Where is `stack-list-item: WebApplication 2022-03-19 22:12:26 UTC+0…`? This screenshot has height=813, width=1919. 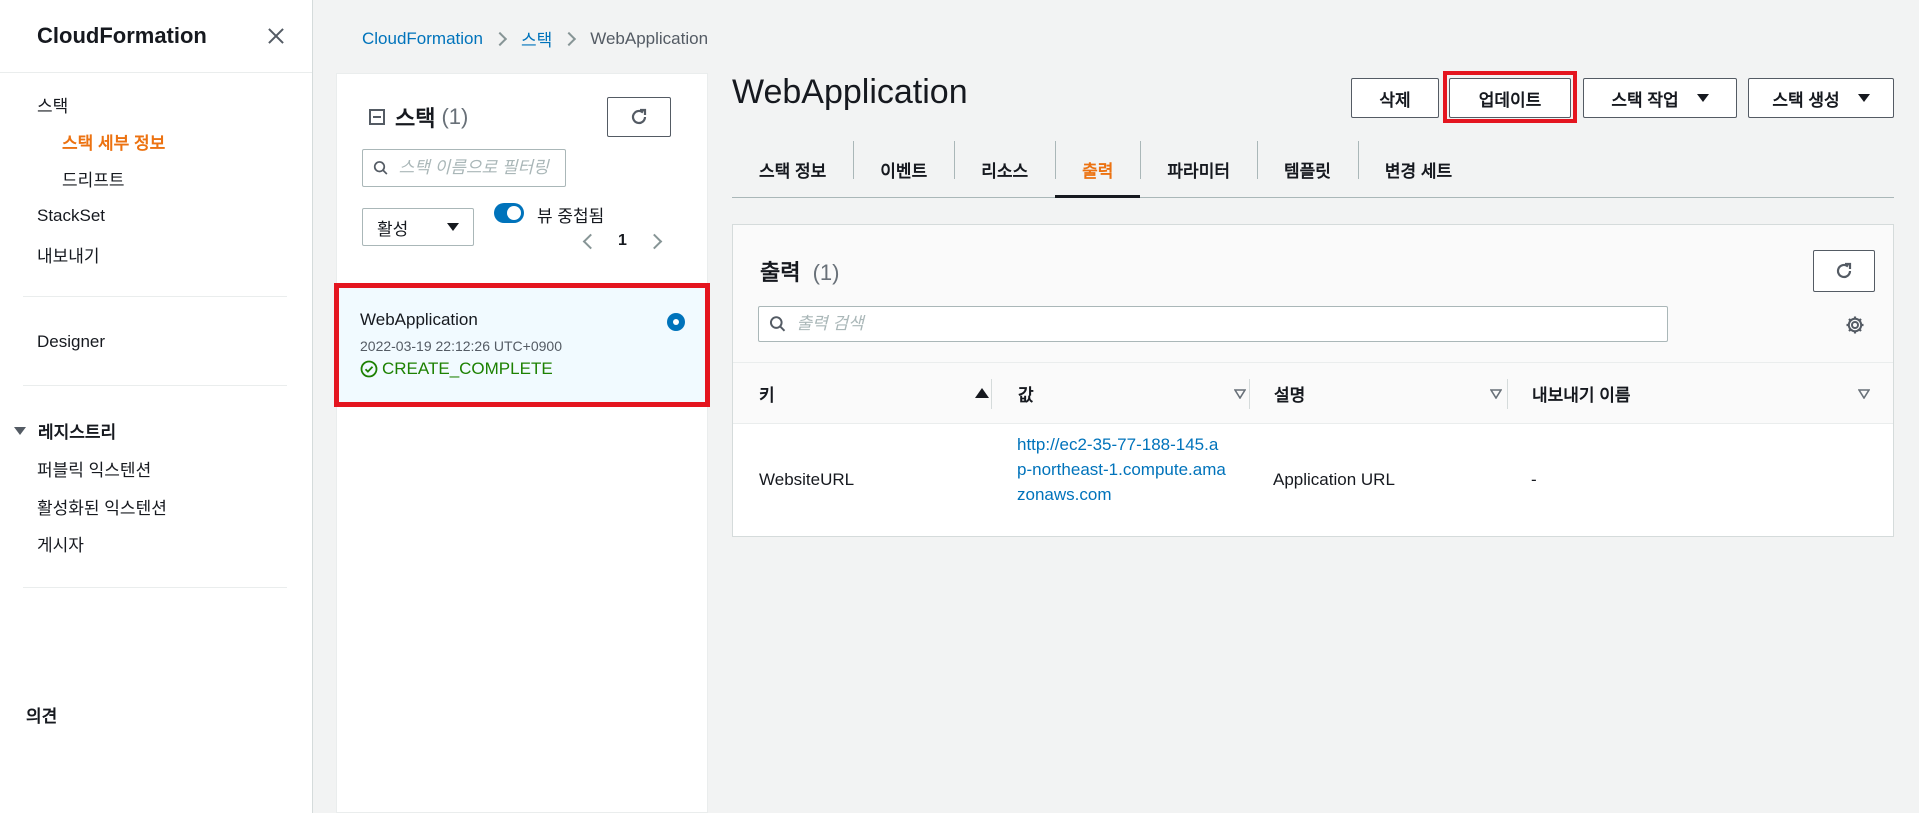
stack-list-item: WebApplication 2022-03-19 22:12:26 UTC+0… is located at coordinates (522, 345).